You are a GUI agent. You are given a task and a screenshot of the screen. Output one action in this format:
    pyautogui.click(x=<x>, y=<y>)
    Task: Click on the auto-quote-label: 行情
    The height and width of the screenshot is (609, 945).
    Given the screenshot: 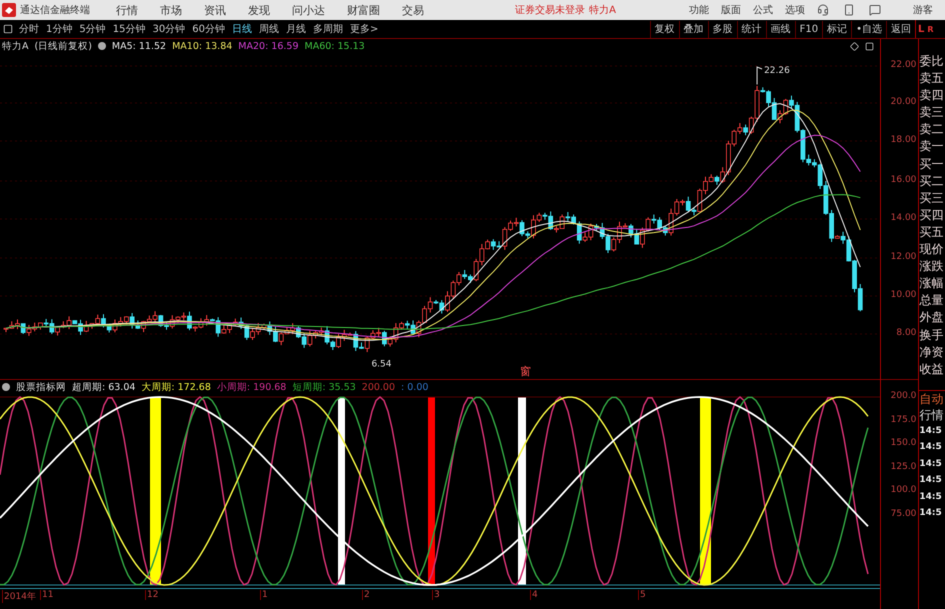 What is the action you would take?
    pyautogui.click(x=931, y=414)
    